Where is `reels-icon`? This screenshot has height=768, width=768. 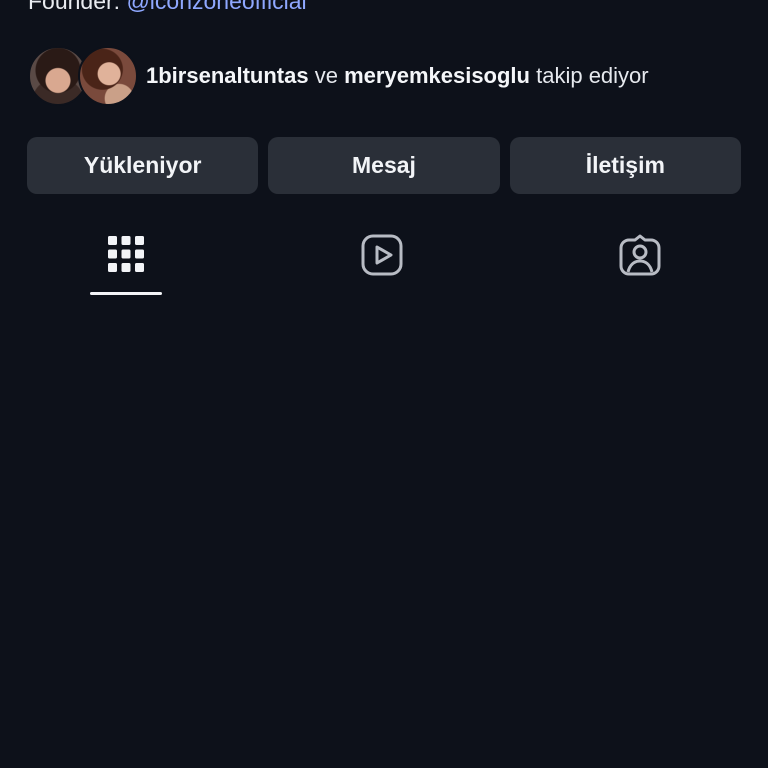
reels-icon is located at coordinates (382, 255).